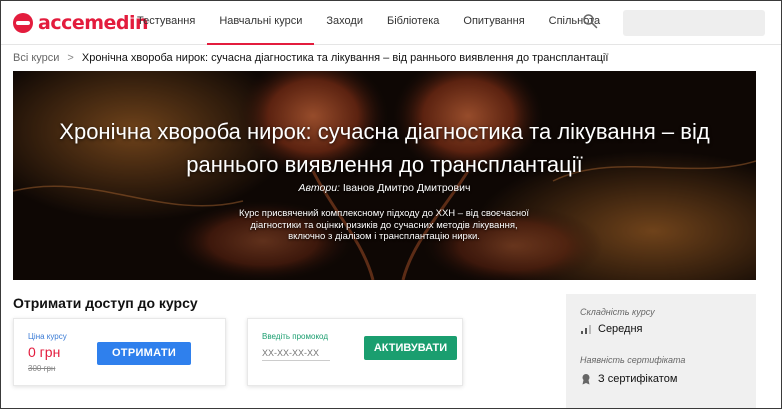 The width and height of the screenshot is (782, 409). Describe the element at coordinates (410, 348) in the screenshot. I see `activate-promo-button: АКТИВУВАТИ` at that location.